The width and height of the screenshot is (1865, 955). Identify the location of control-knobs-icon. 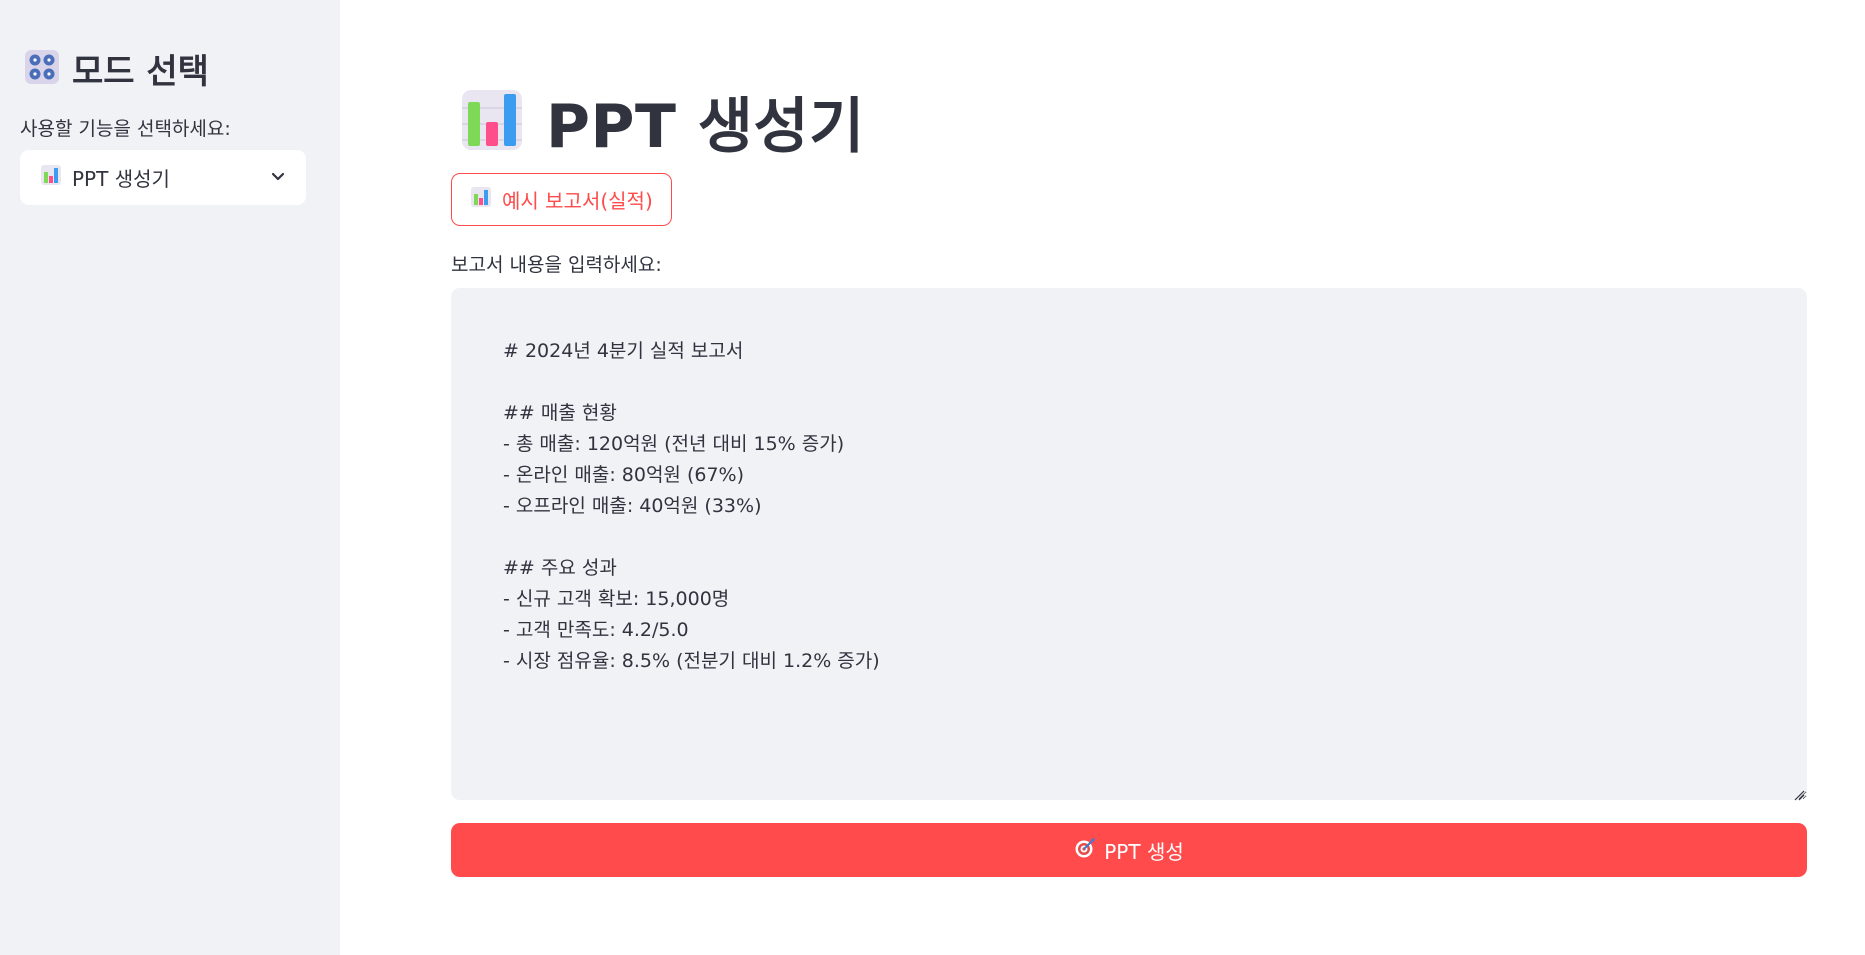
(42, 69).